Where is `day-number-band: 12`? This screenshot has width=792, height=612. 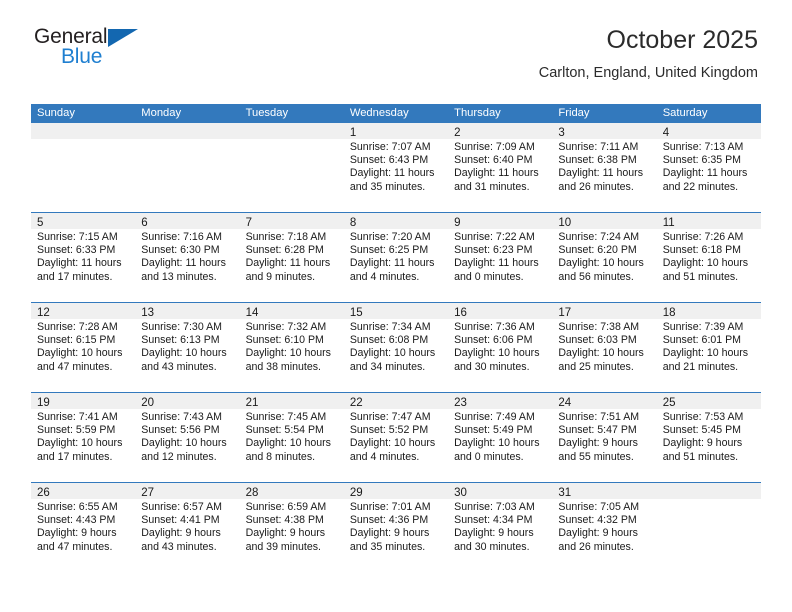 day-number-band: 12 is located at coordinates (83, 311).